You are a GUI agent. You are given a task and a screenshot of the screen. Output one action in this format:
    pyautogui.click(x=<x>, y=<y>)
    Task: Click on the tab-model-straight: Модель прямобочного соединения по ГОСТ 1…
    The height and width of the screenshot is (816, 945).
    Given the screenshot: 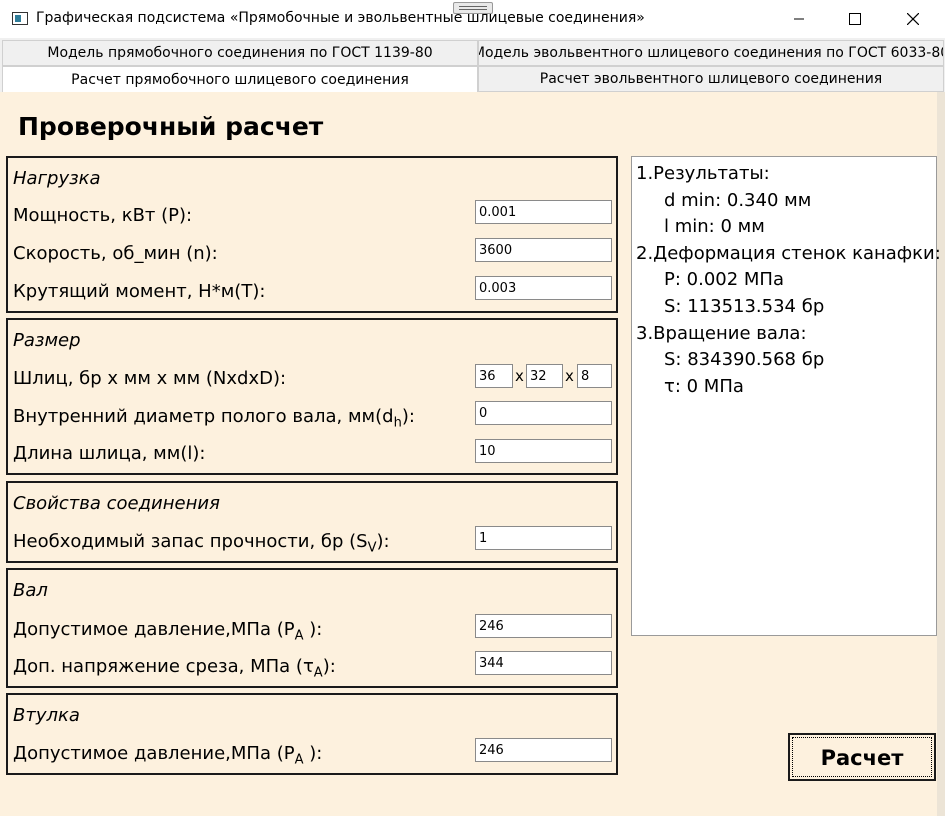 What is the action you would take?
    pyautogui.click(x=240, y=53)
    